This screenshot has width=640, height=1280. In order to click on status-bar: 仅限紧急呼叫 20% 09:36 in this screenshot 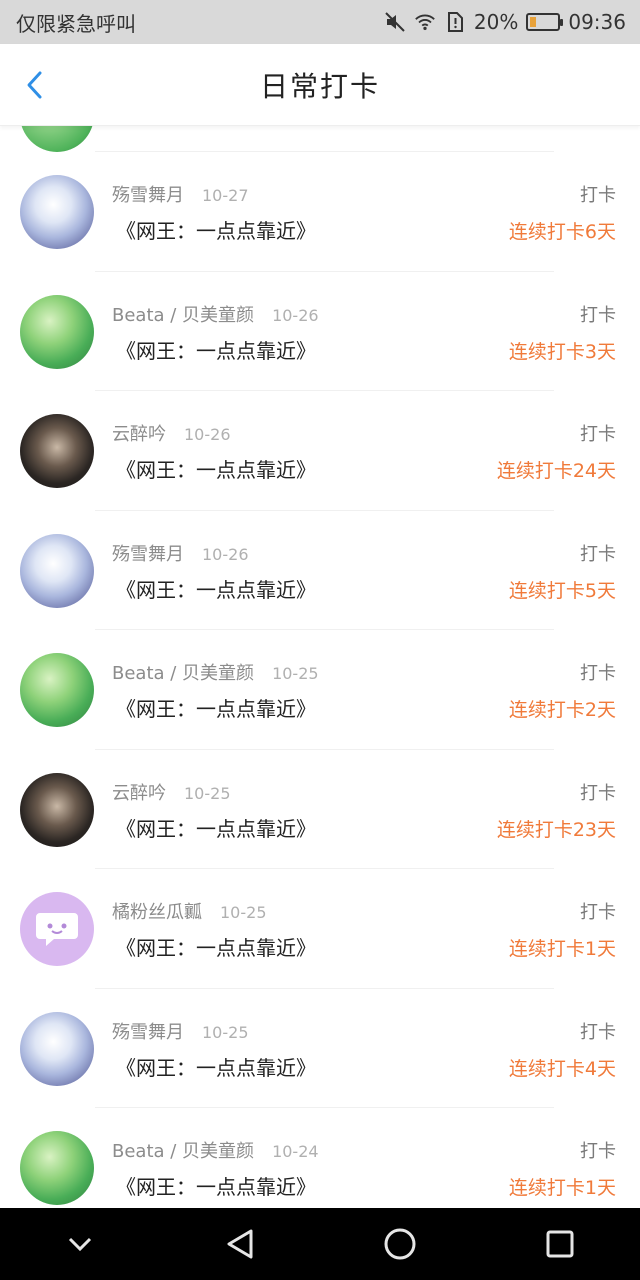, I will do `click(320, 22)`.